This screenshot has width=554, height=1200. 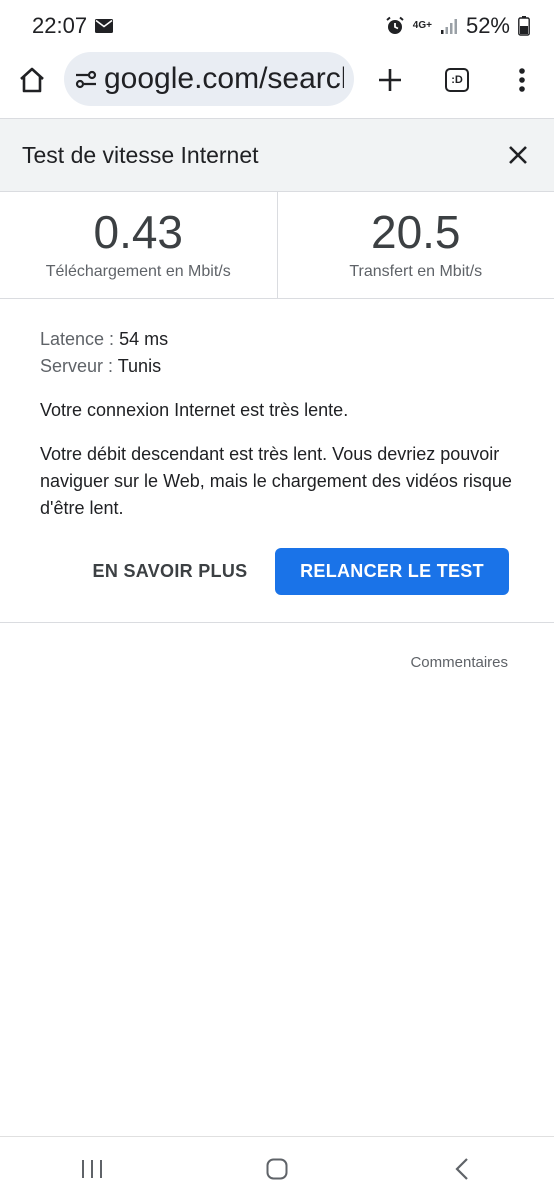 I want to click on more-options-icon, so click(x=522, y=80).